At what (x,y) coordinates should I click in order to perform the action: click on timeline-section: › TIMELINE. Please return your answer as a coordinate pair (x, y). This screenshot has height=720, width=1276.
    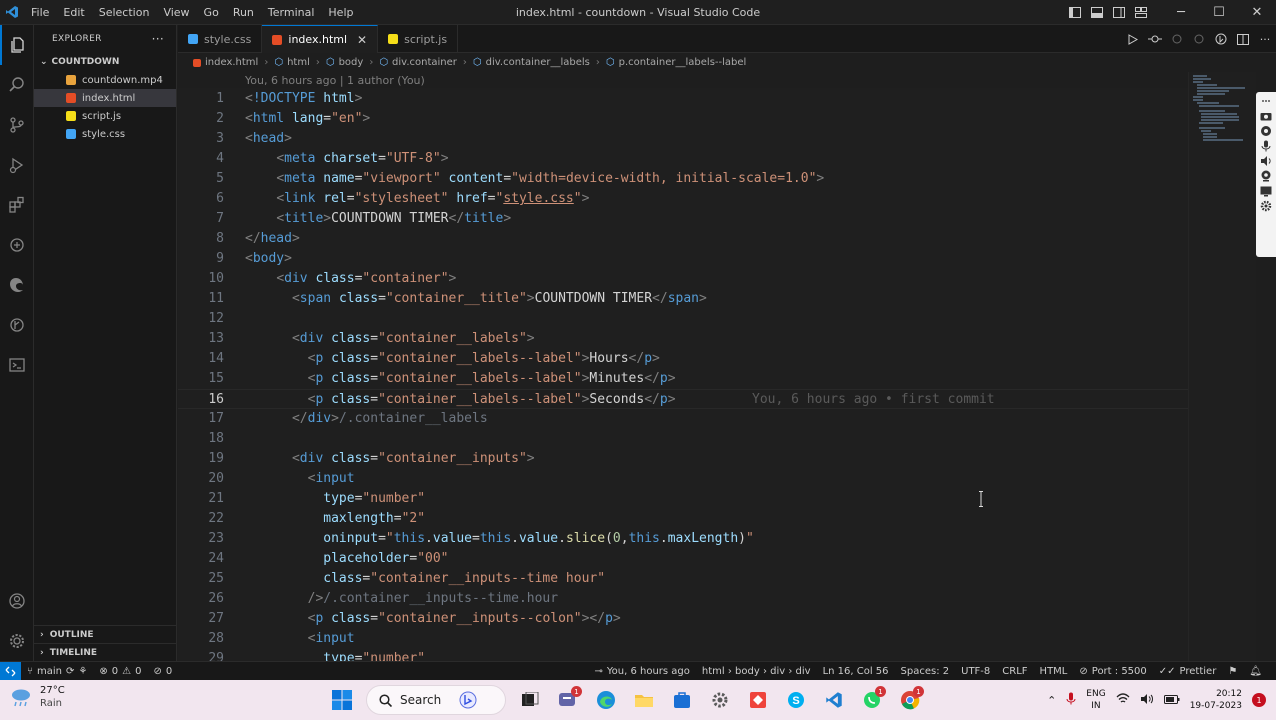
    Looking at the image, I should click on (105, 652).